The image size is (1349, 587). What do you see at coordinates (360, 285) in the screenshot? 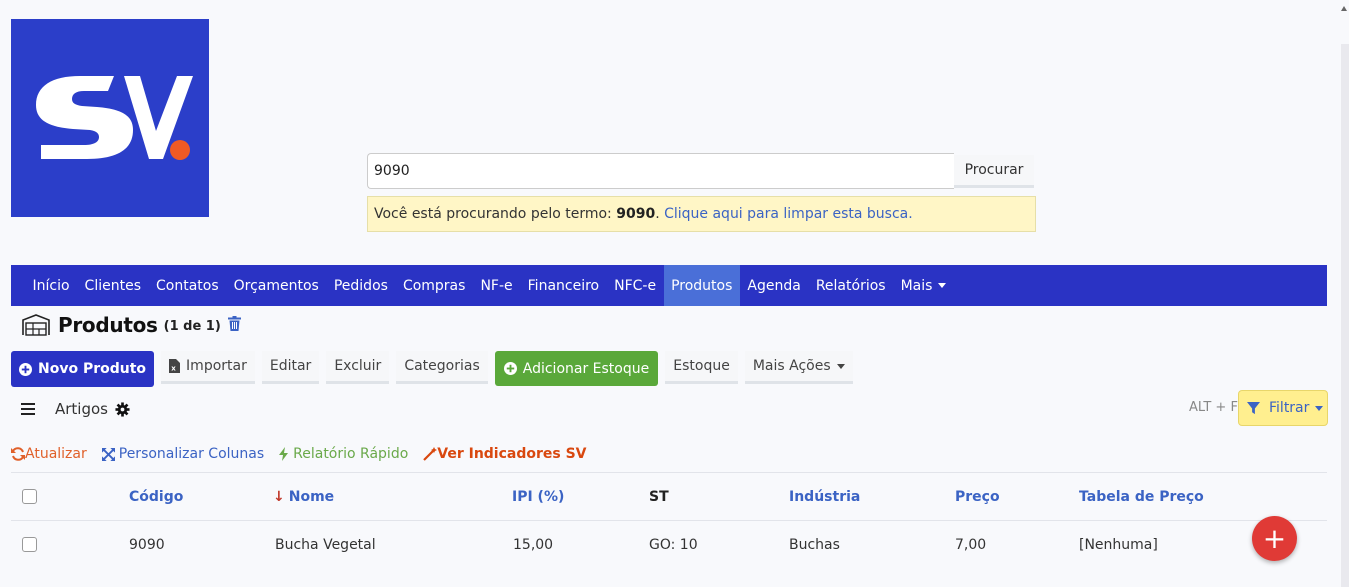
I see `nav-item-pedidos: Pedidos` at bounding box center [360, 285].